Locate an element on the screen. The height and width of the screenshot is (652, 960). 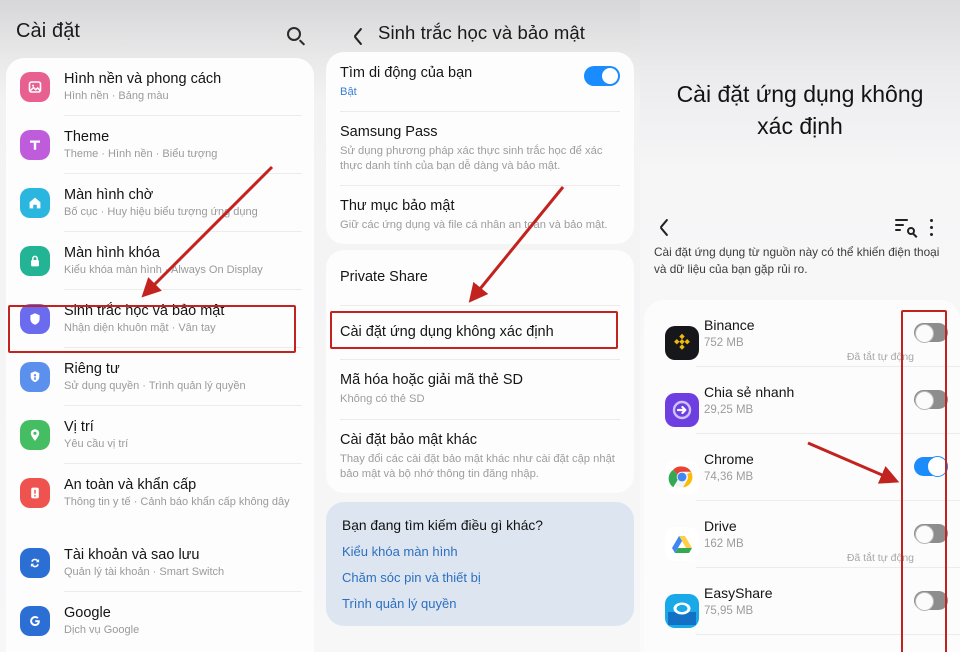
sidebar-item-9: Google Dịch vụ Google is located at coordinates (160, 621).